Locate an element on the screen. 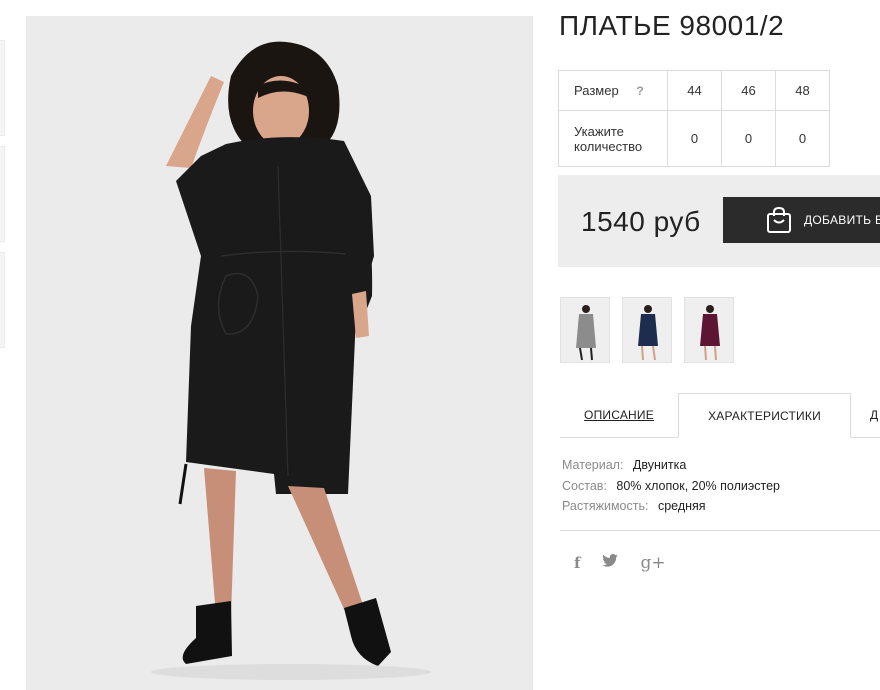 Image resolution: width=880 pixels, height=690 pixels. quantity-label: Укажите количество is located at coordinates (613, 138).